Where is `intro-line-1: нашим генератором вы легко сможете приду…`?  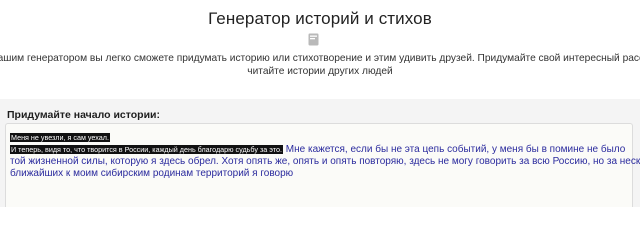
intro-line-1: нашим генератором вы легко сможете приду… is located at coordinates (320, 58).